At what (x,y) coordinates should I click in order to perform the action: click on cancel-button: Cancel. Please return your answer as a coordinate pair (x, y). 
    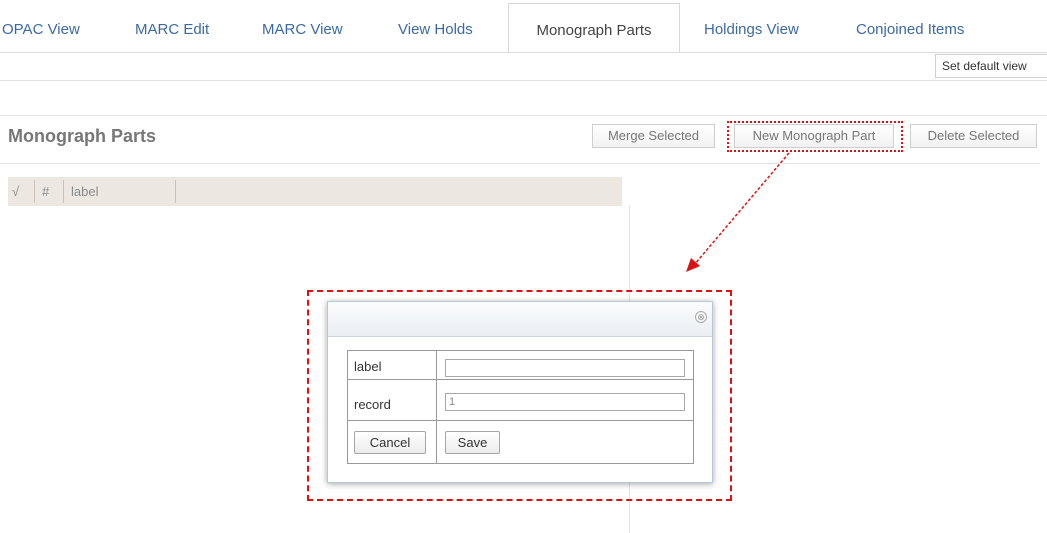
    Looking at the image, I should click on (390, 442).